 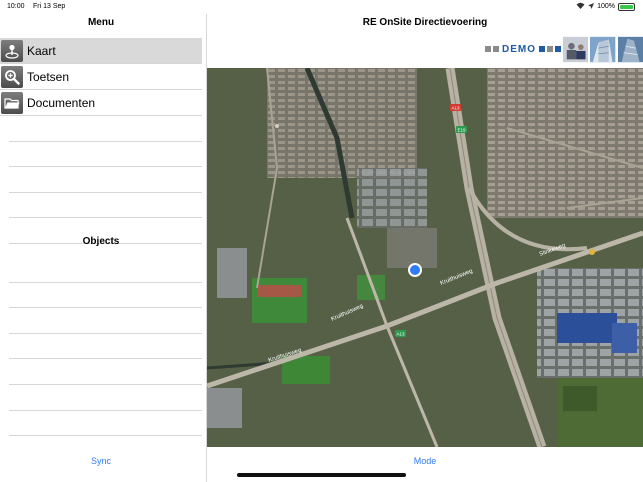 I want to click on menu-item-label: Documenten, so click(x=61, y=102).